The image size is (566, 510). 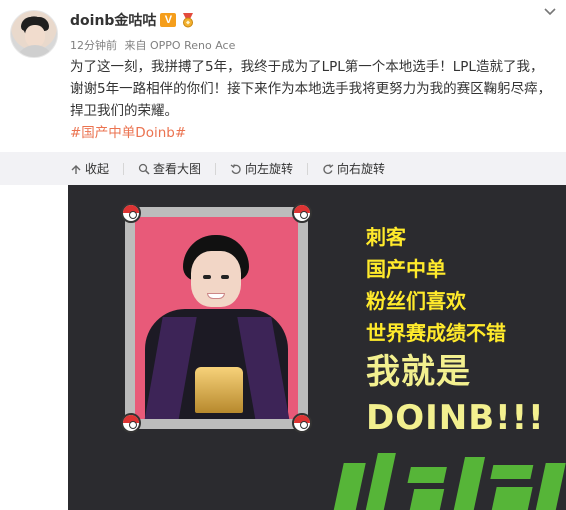 I want to click on view-large-label: 查看大图, so click(x=177, y=169).